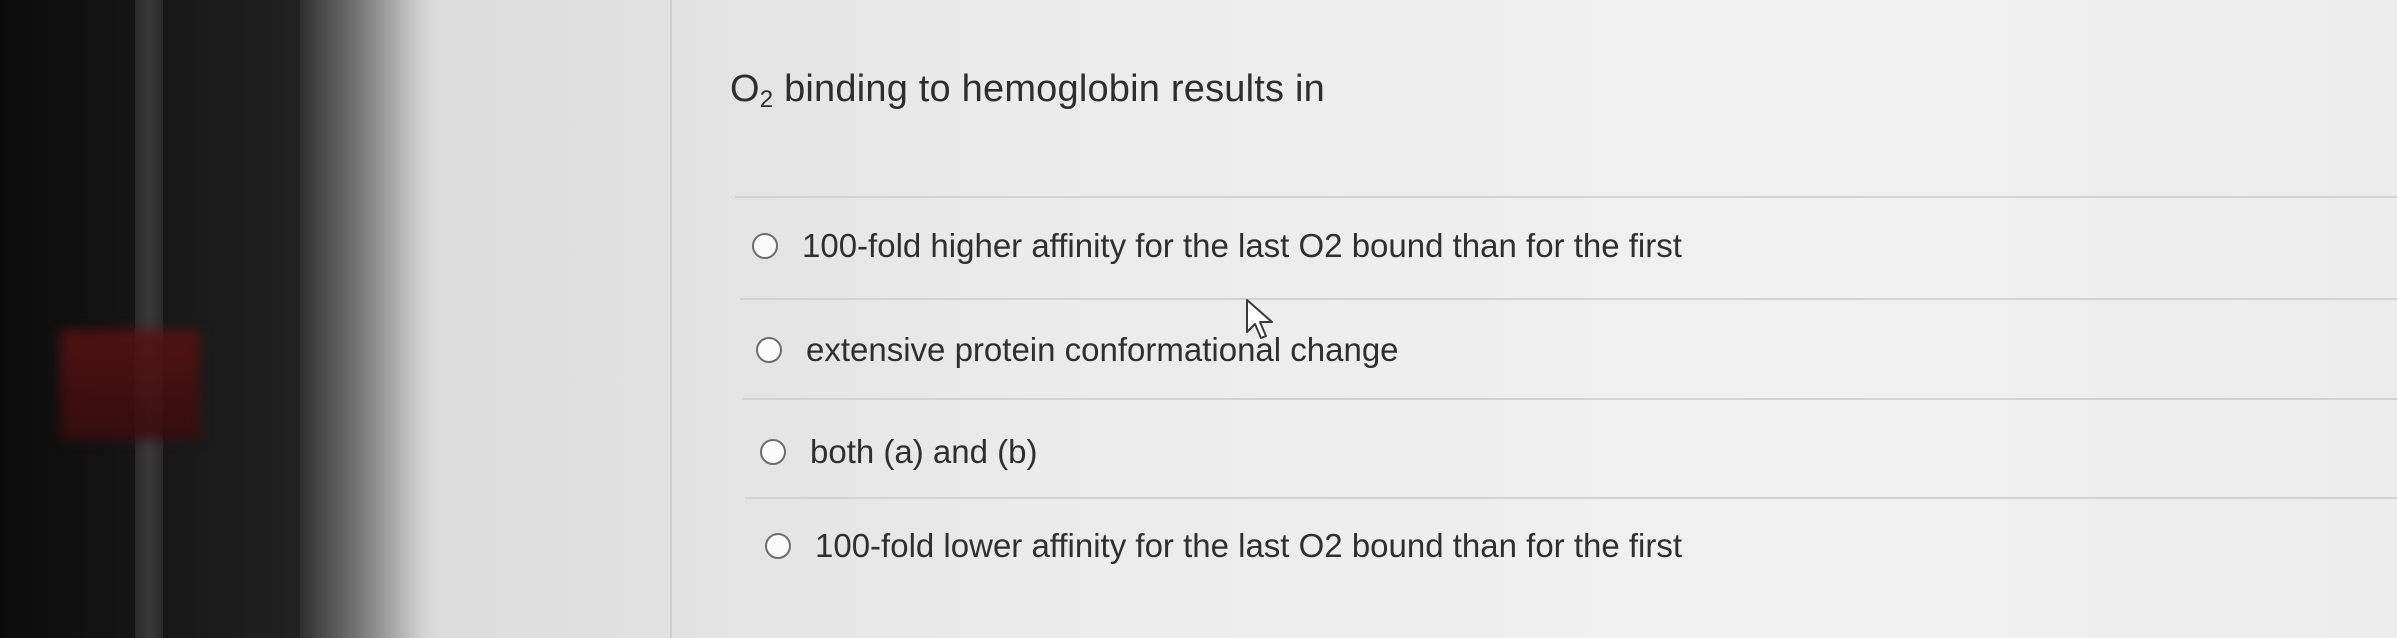  Describe the element at coordinates (149, 319) in the screenshot. I see `bezel-highlight` at that location.